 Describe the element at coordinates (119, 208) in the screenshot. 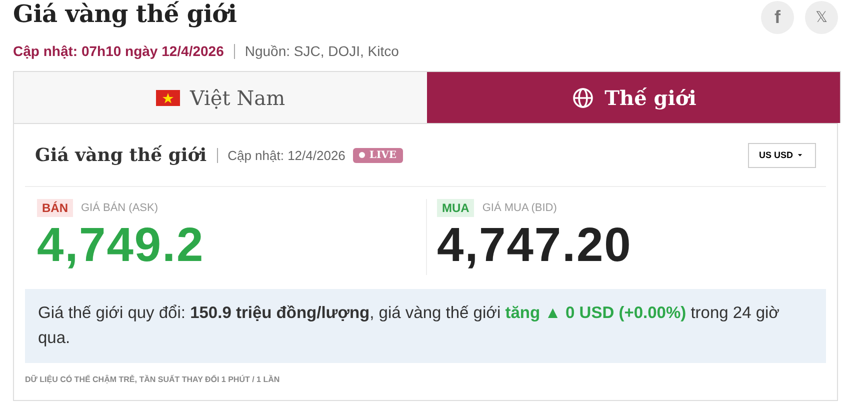

I see `price-label: GIÁ BÁN (ASK)` at that location.